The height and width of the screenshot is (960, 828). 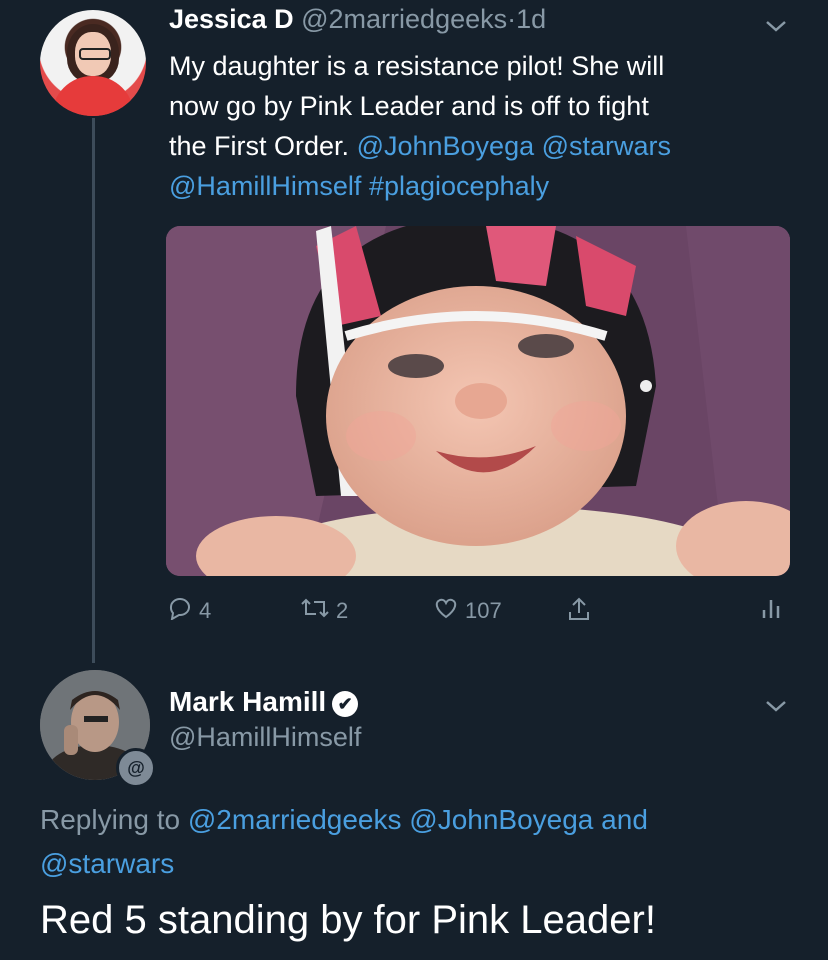 What do you see at coordinates (107, 863) in the screenshot?
I see `replying-starwars-link: @starwars` at bounding box center [107, 863].